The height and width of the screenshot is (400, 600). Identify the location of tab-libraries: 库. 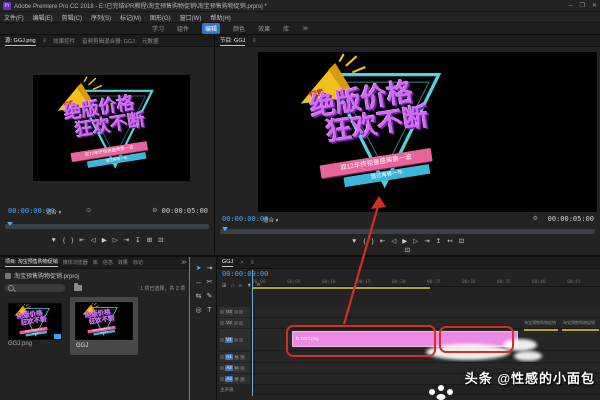
(95, 262).